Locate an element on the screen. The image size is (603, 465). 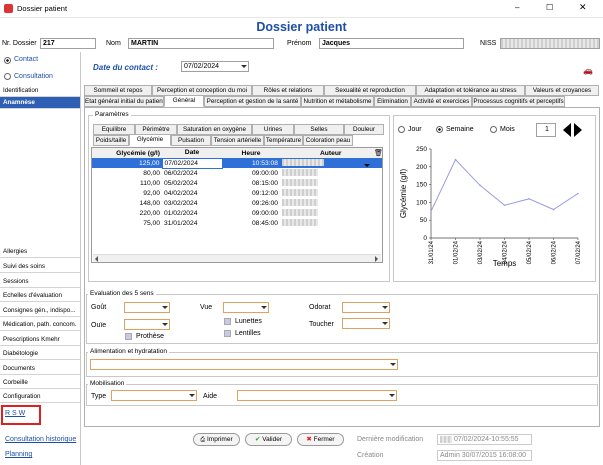
cell-heure: 10:53:08 is located at coordinates (251, 163).